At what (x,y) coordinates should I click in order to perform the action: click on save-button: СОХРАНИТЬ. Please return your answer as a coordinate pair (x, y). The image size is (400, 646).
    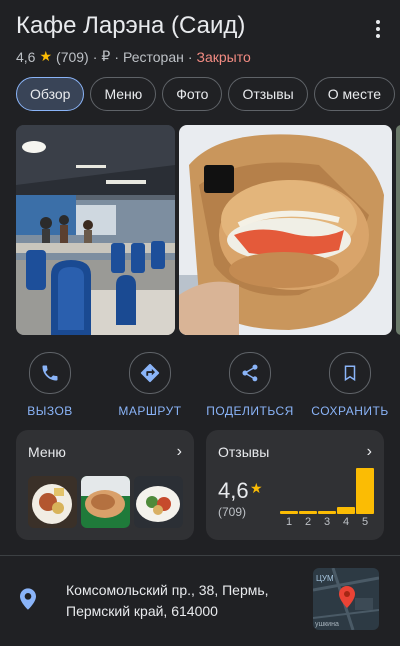
    Looking at the image, I should click on (350, 385).